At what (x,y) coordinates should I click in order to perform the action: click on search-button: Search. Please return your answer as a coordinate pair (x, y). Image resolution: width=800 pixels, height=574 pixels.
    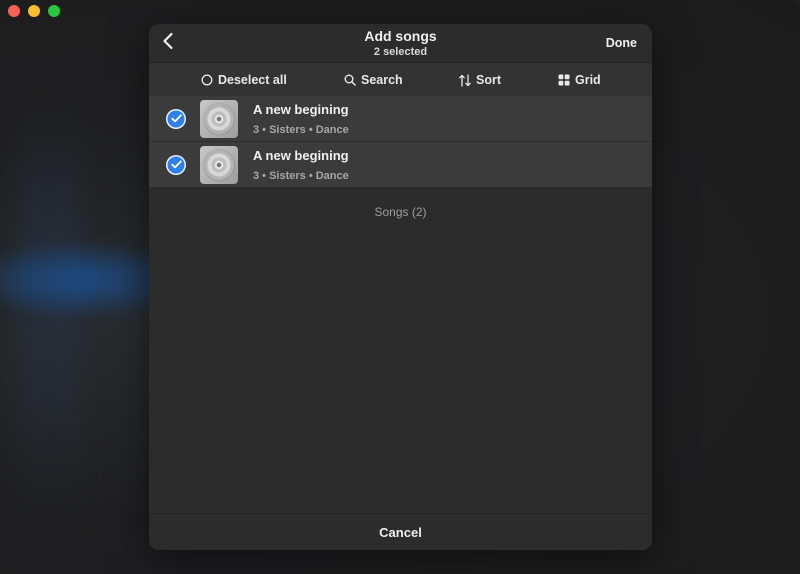
    Looking at the image, I should click on (373, 80).